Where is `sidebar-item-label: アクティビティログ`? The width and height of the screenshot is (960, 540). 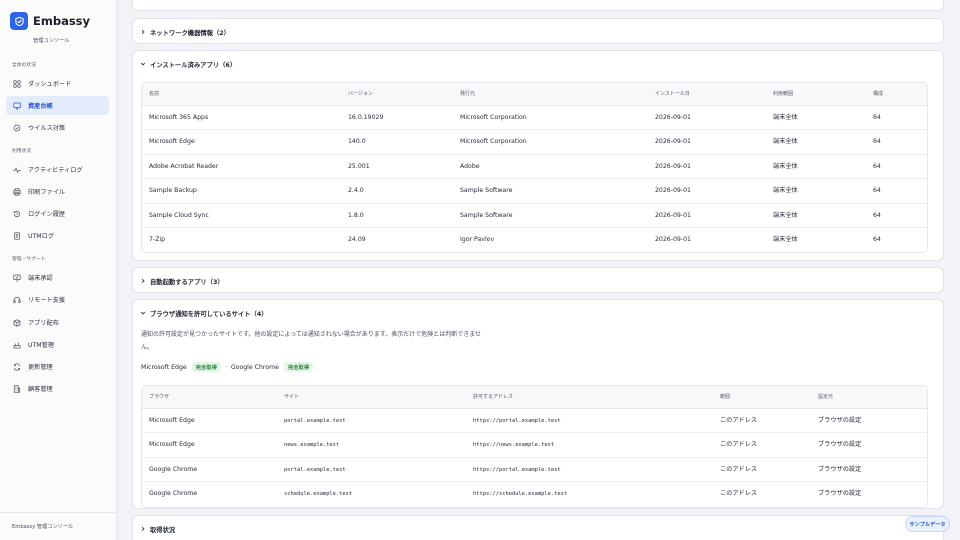 sidebar-item-label: アクティビティログ is located at coordinates (55, 170).